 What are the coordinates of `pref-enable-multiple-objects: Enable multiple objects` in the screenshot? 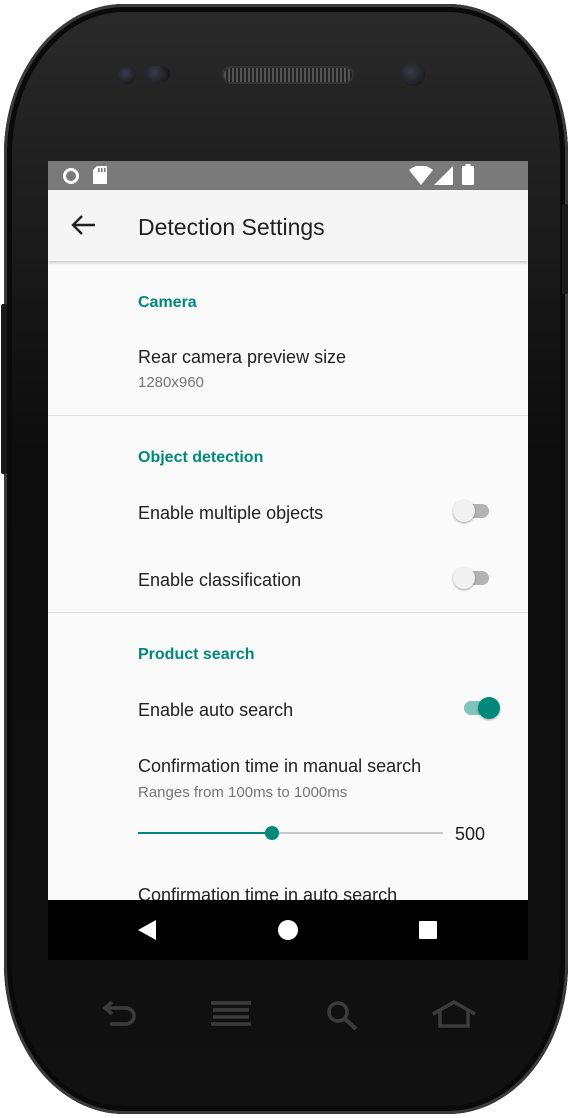 It's located at (288, 512).